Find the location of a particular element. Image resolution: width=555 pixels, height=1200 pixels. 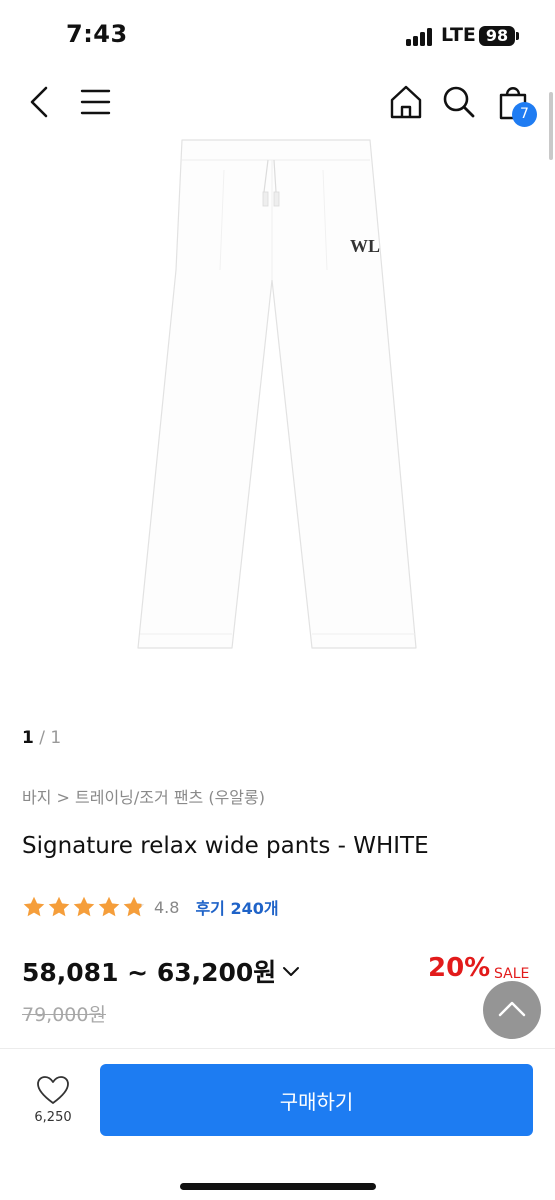

home-indicator is located at coordinates (278, 1186).